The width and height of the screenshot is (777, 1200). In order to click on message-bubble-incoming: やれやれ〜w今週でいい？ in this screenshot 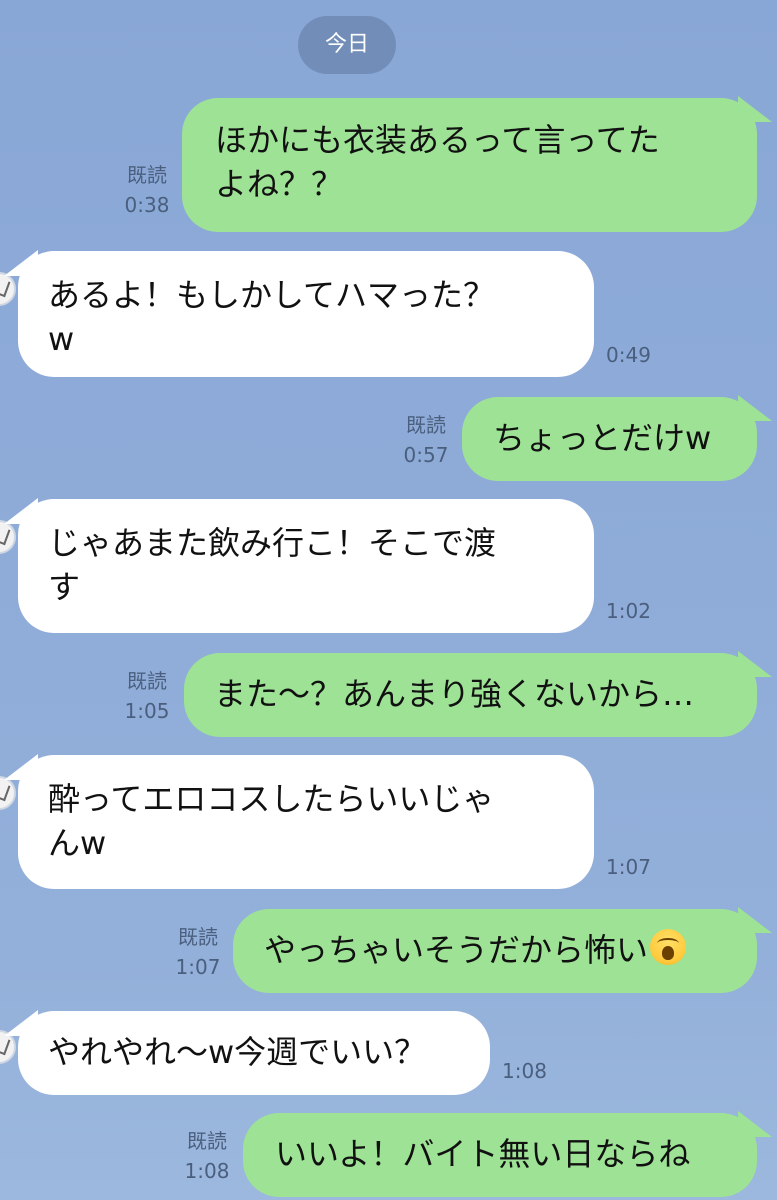, I will do `click(254, 1053)`.